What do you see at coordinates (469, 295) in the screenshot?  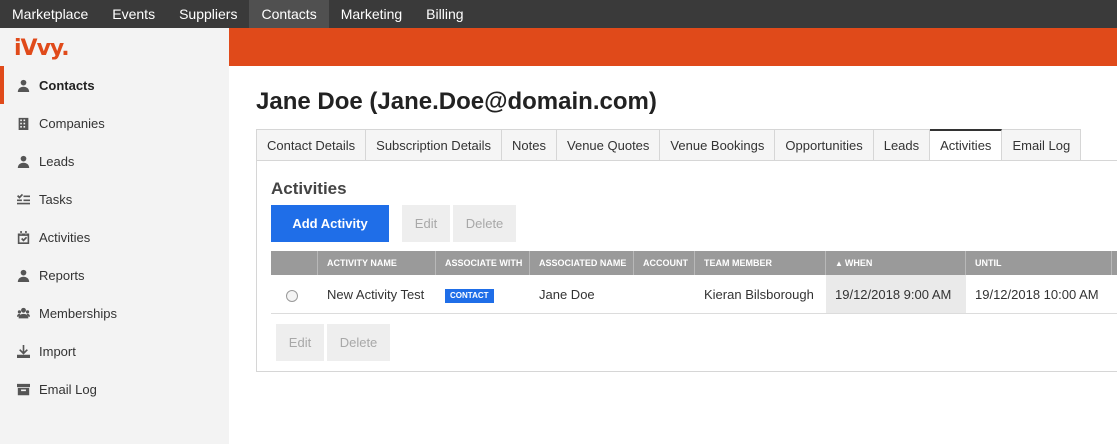 I see `associate-type-badge: CONTACT` at bounding box center [469, 295].